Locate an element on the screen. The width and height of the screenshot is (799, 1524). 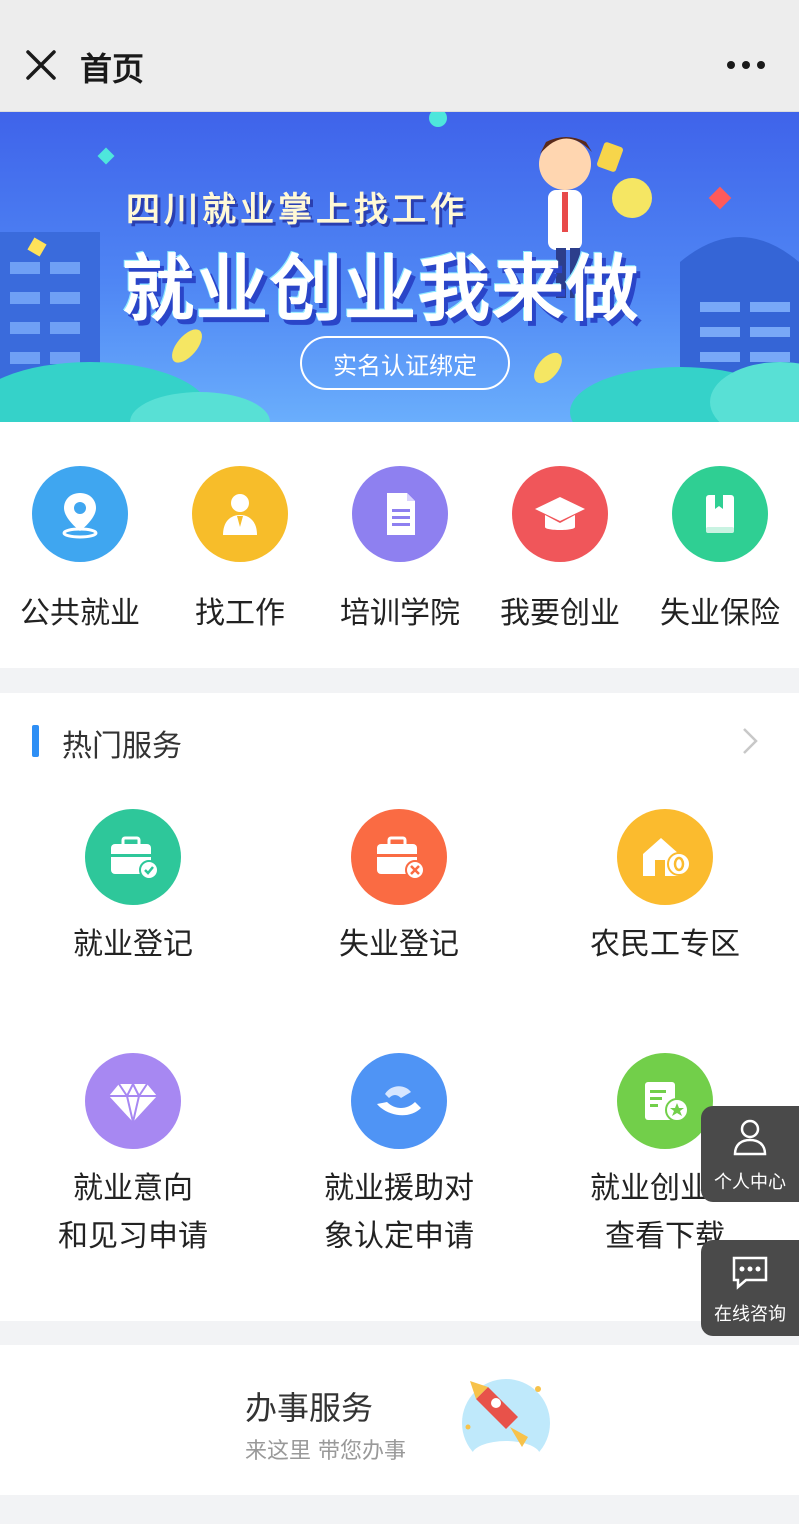
quick-nav-start-business: 我要创业 is located at coordinates (560, 551).